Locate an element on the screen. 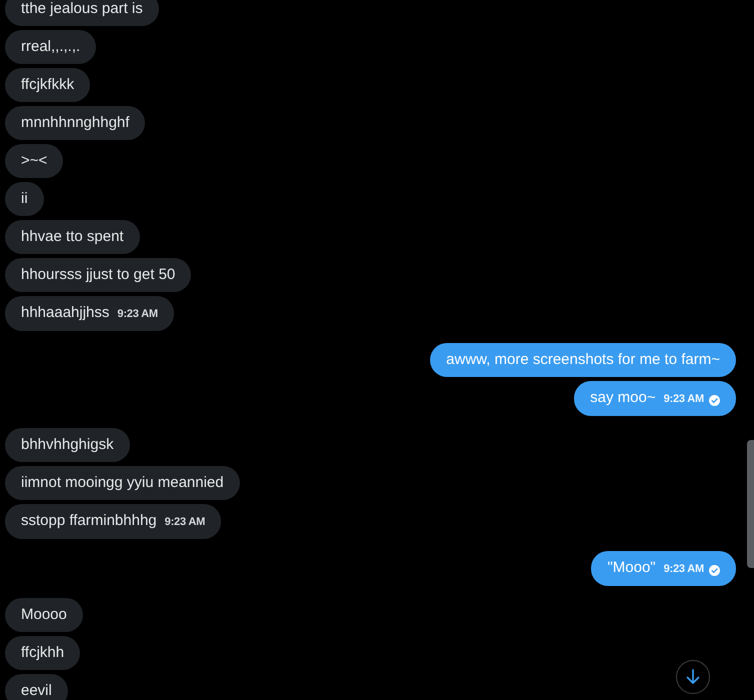 The height and width of the screenshot is (700, 754). message-text: hhoursss jjust to get 50 is located at coordinates (98, 275).